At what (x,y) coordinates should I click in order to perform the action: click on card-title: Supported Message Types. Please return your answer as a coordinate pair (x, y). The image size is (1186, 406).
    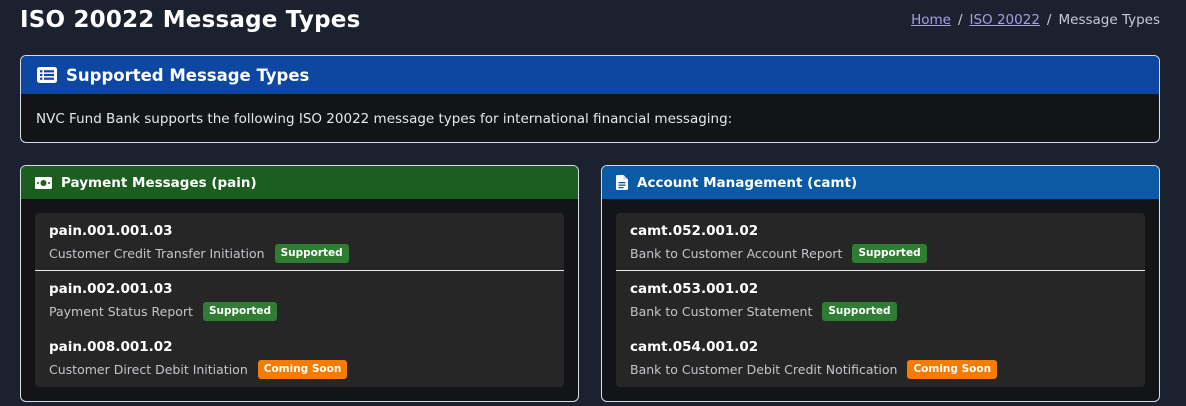
    Looking at the image, I should click on (188, 75).